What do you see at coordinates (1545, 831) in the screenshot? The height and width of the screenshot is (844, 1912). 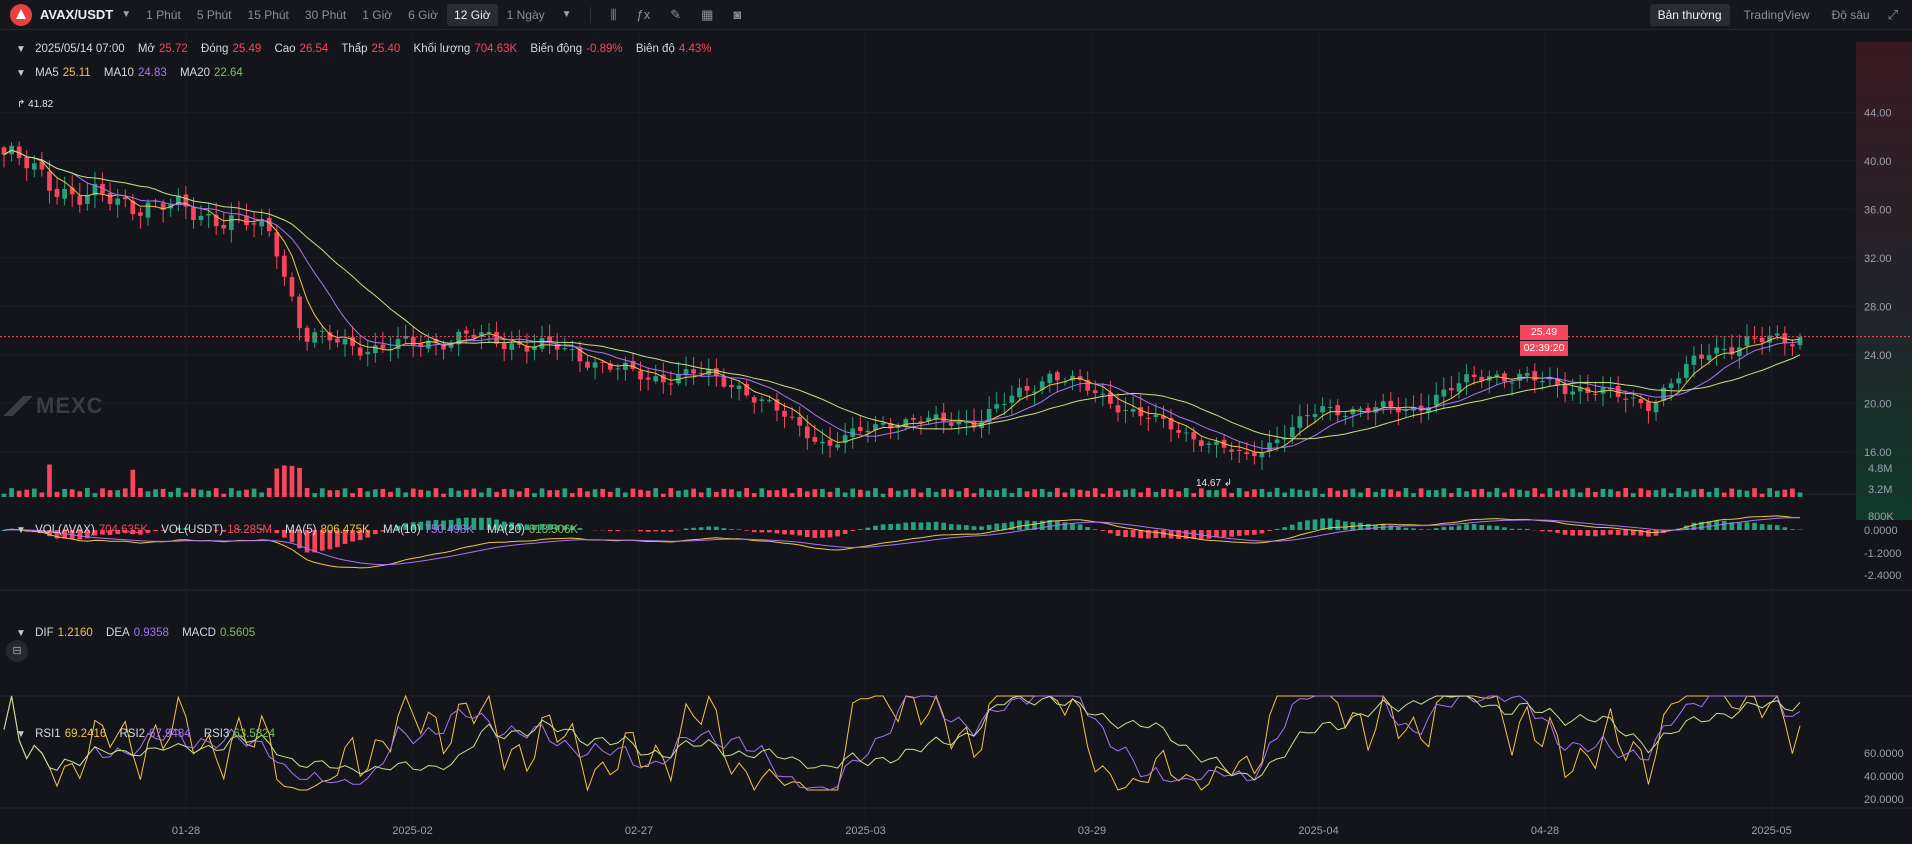 I see `date-axis-label: 04-28` at bounding box center [1545, 831].